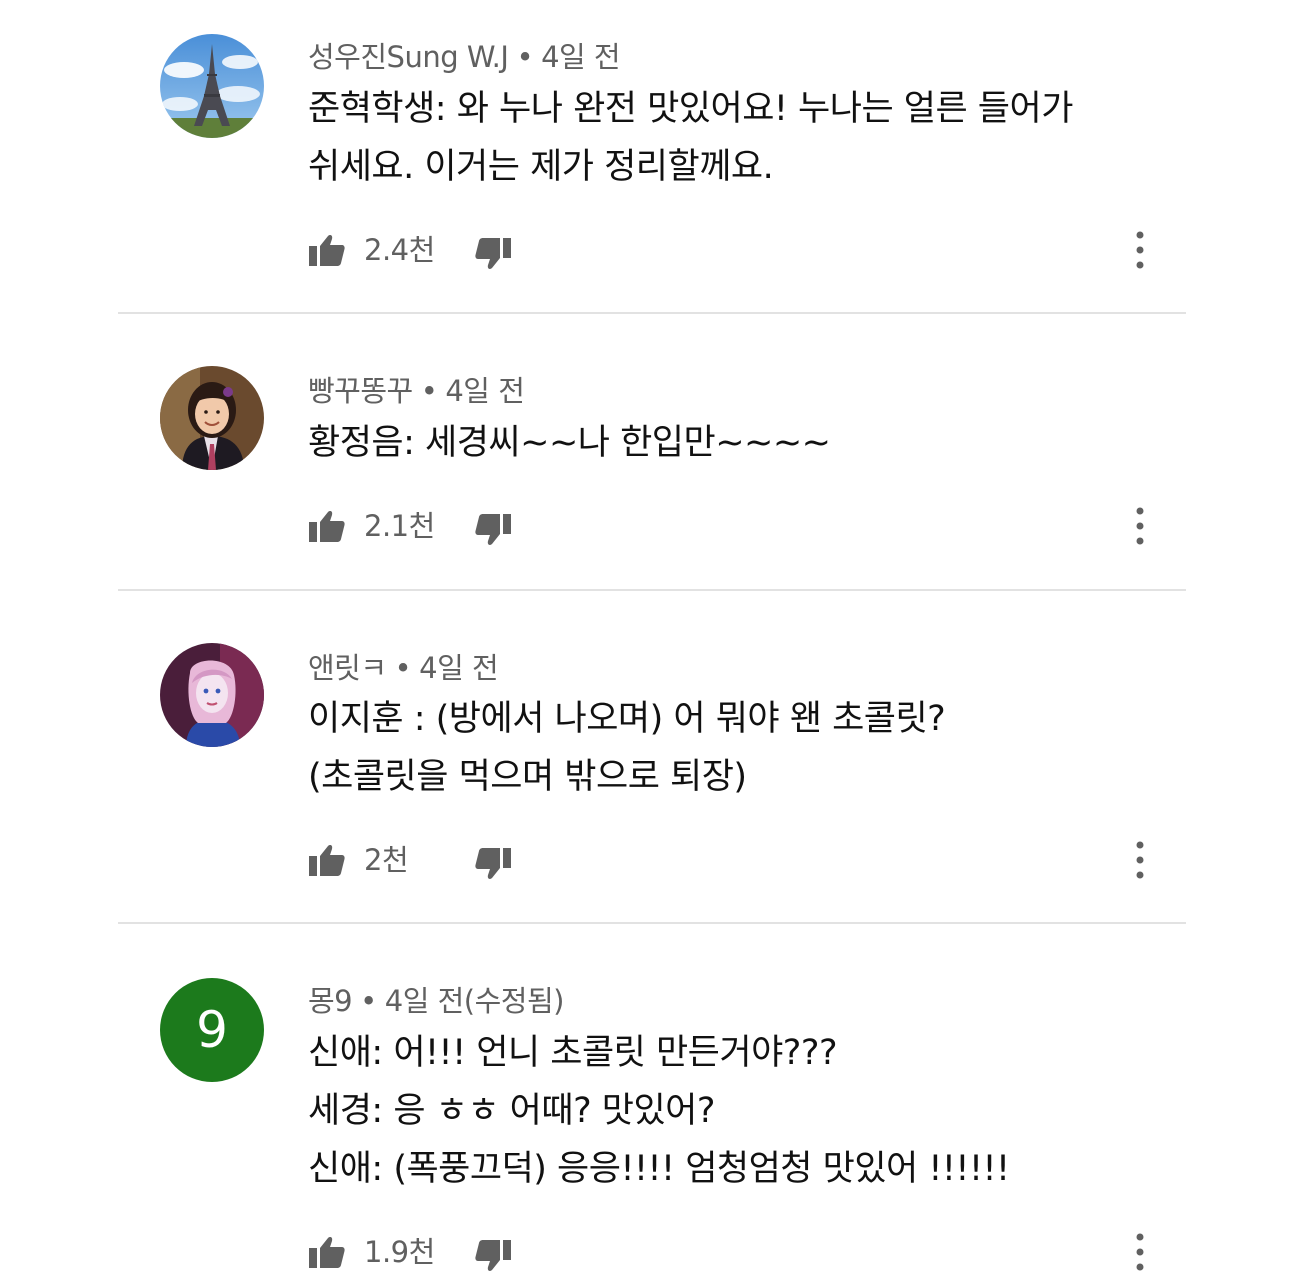  Describe the element at coordinates (541, 167) in the screenshot. I see `comment-line: 쉬세요. 이거는 제가 정리할께요.` at that location.